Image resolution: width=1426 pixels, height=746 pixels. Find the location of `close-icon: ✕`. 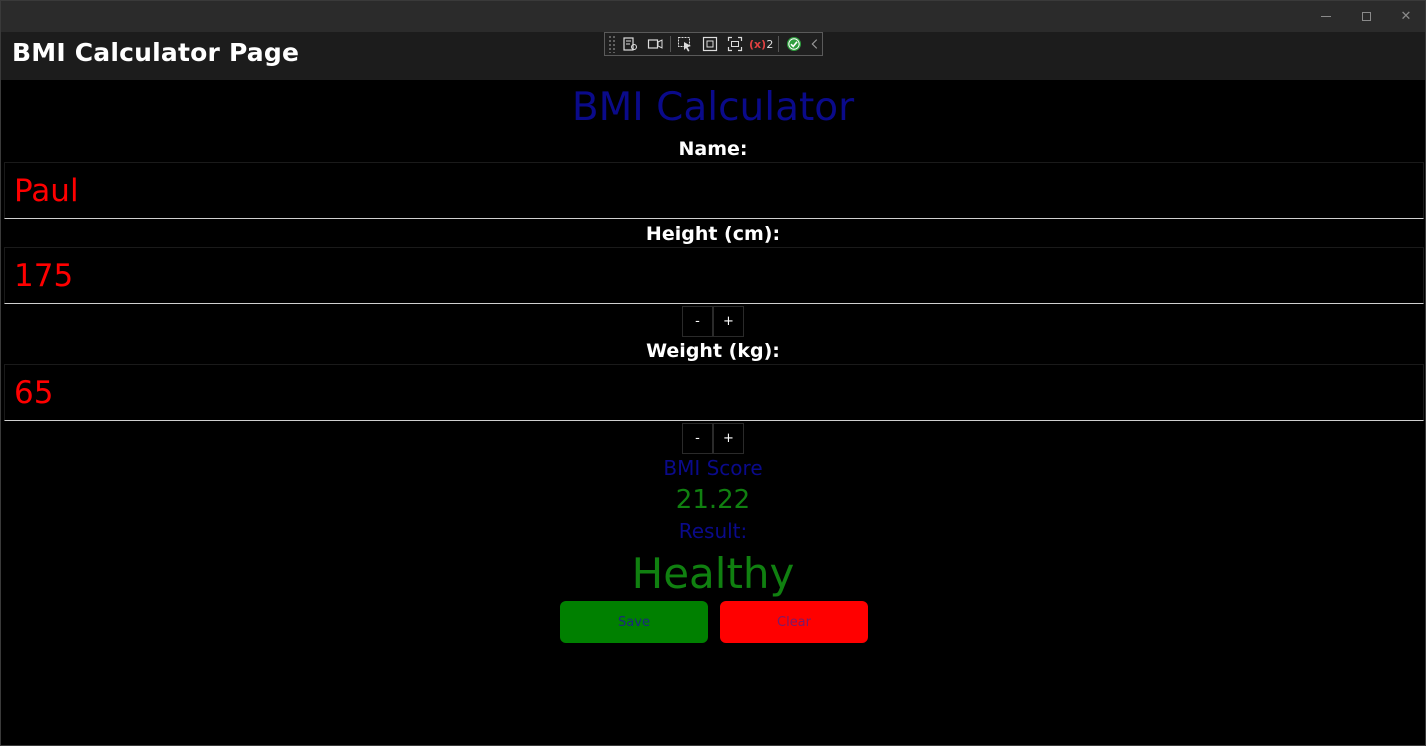

close-icon: ✕ is located at coordinates (1406, 16).